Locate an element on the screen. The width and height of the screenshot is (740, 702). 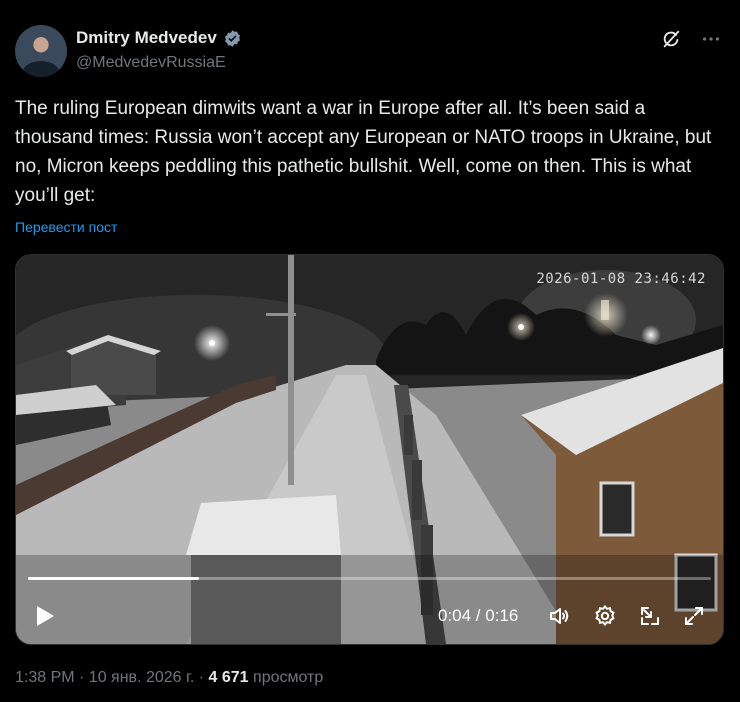
settings-gear-icon is located at coordinates (605, 616).